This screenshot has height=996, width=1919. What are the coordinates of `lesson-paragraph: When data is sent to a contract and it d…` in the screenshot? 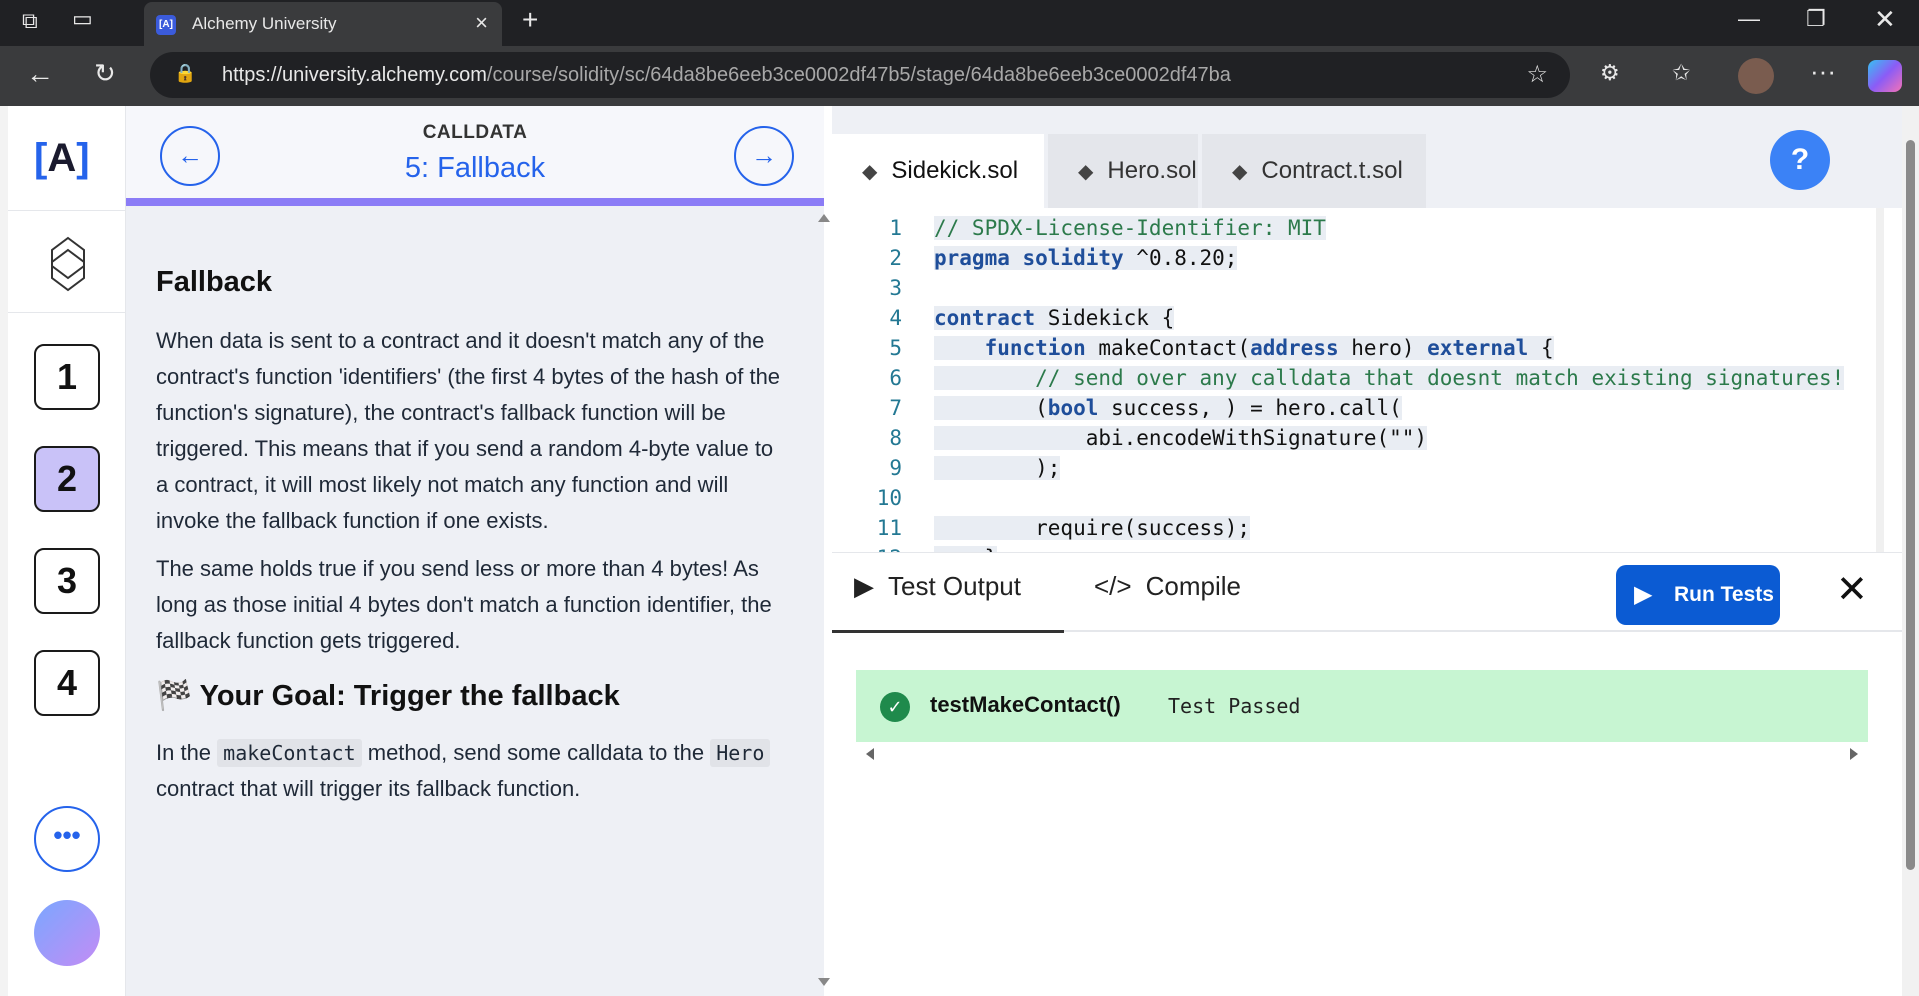 It's located at (468, 430).